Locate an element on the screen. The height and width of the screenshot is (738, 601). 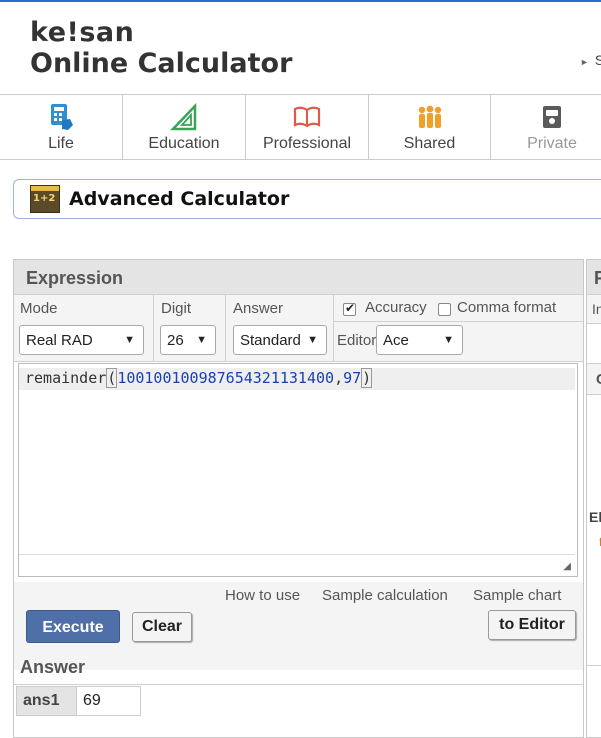
tab-professional: Professional is located at coordinates (307, 127).